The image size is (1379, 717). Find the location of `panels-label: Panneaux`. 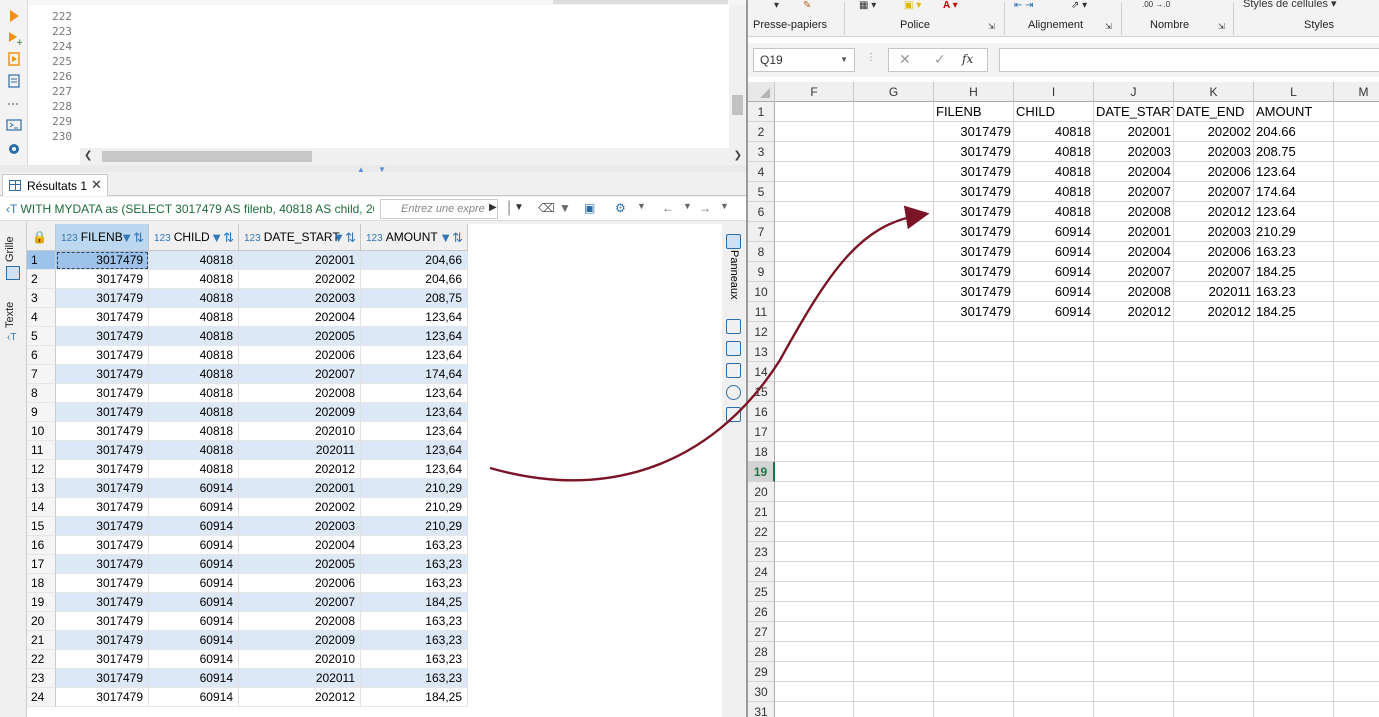

panels-label: Panneaux is located at coordinates (734, 275).